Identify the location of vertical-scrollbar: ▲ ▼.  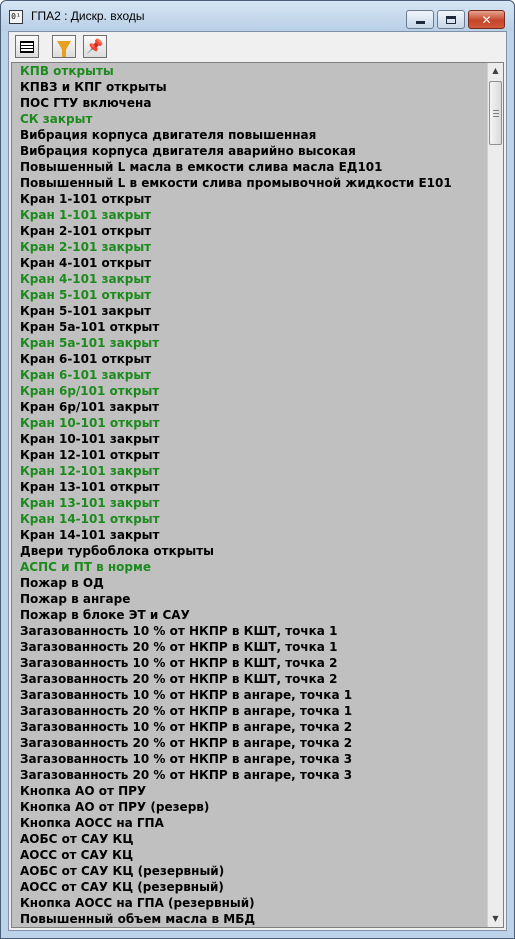
(495, 495).